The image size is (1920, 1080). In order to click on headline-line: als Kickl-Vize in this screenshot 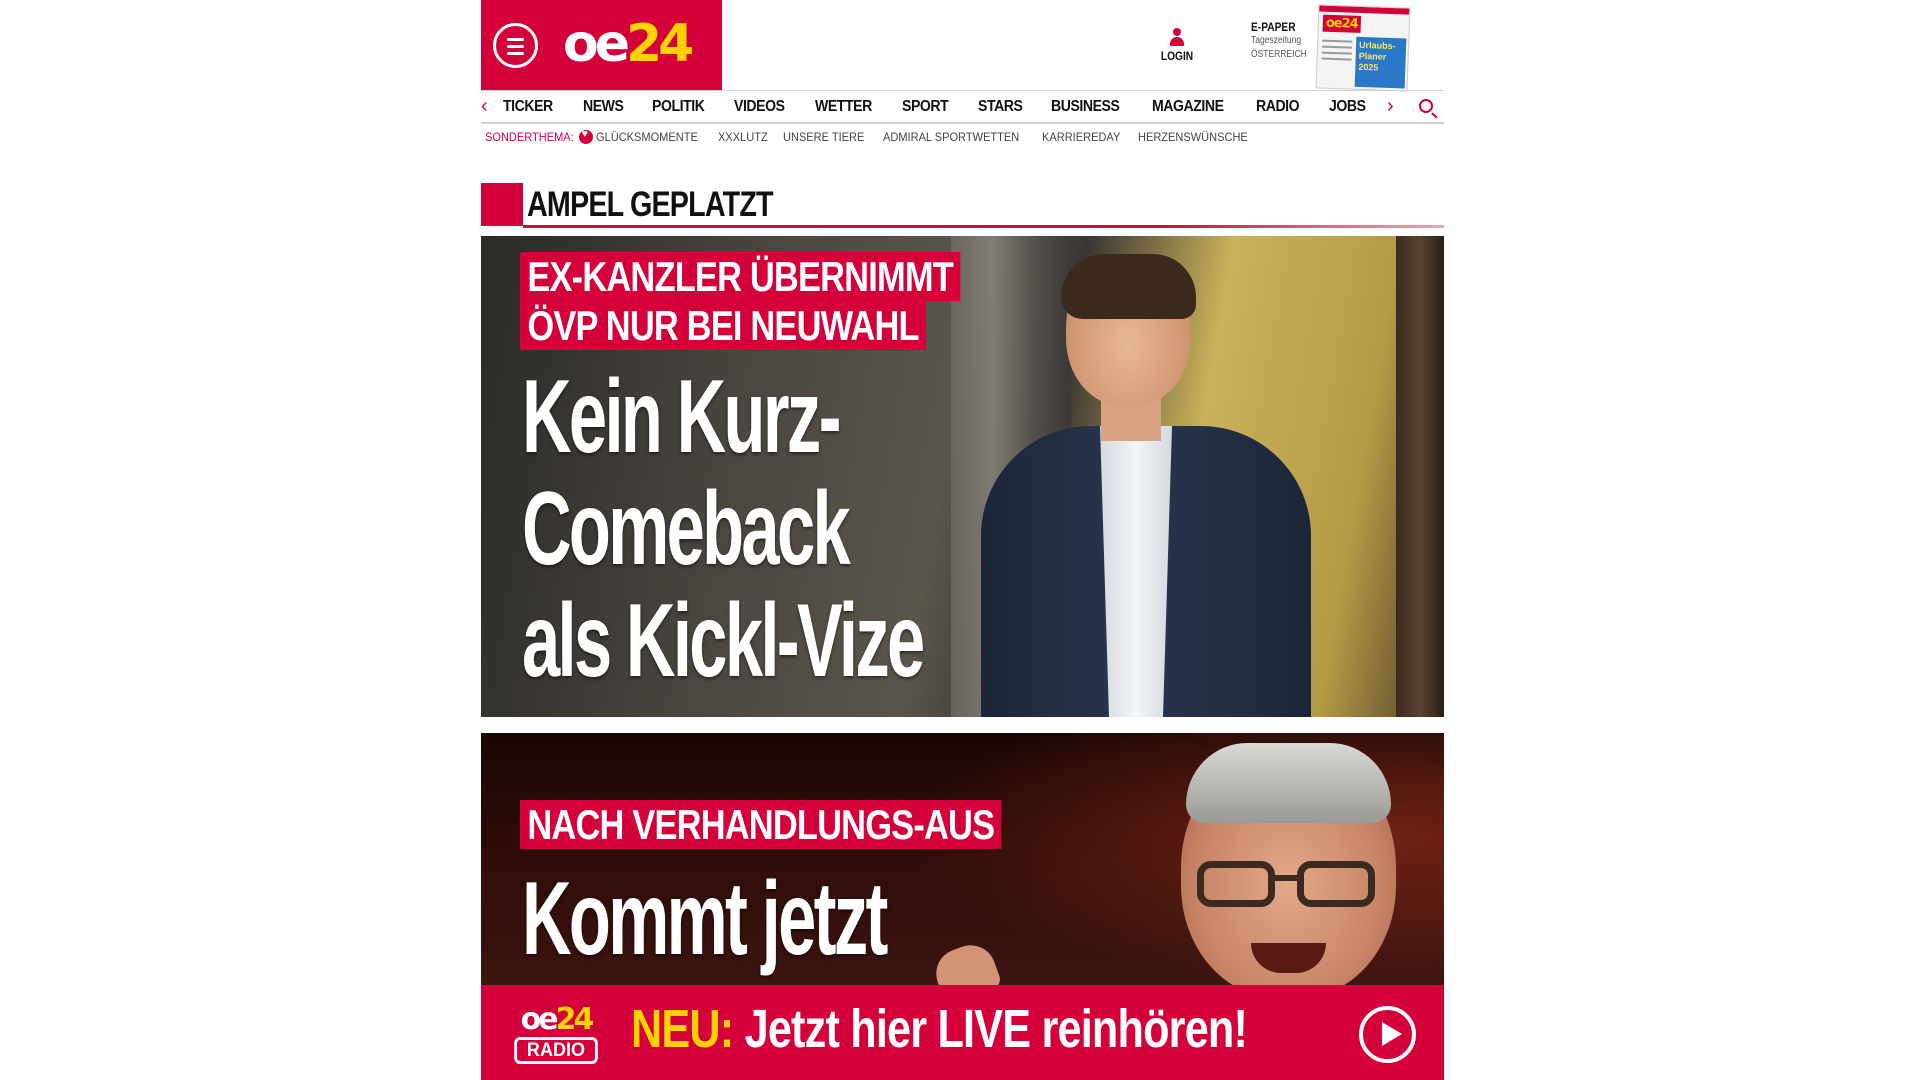, I will do `click(723, 641)`.